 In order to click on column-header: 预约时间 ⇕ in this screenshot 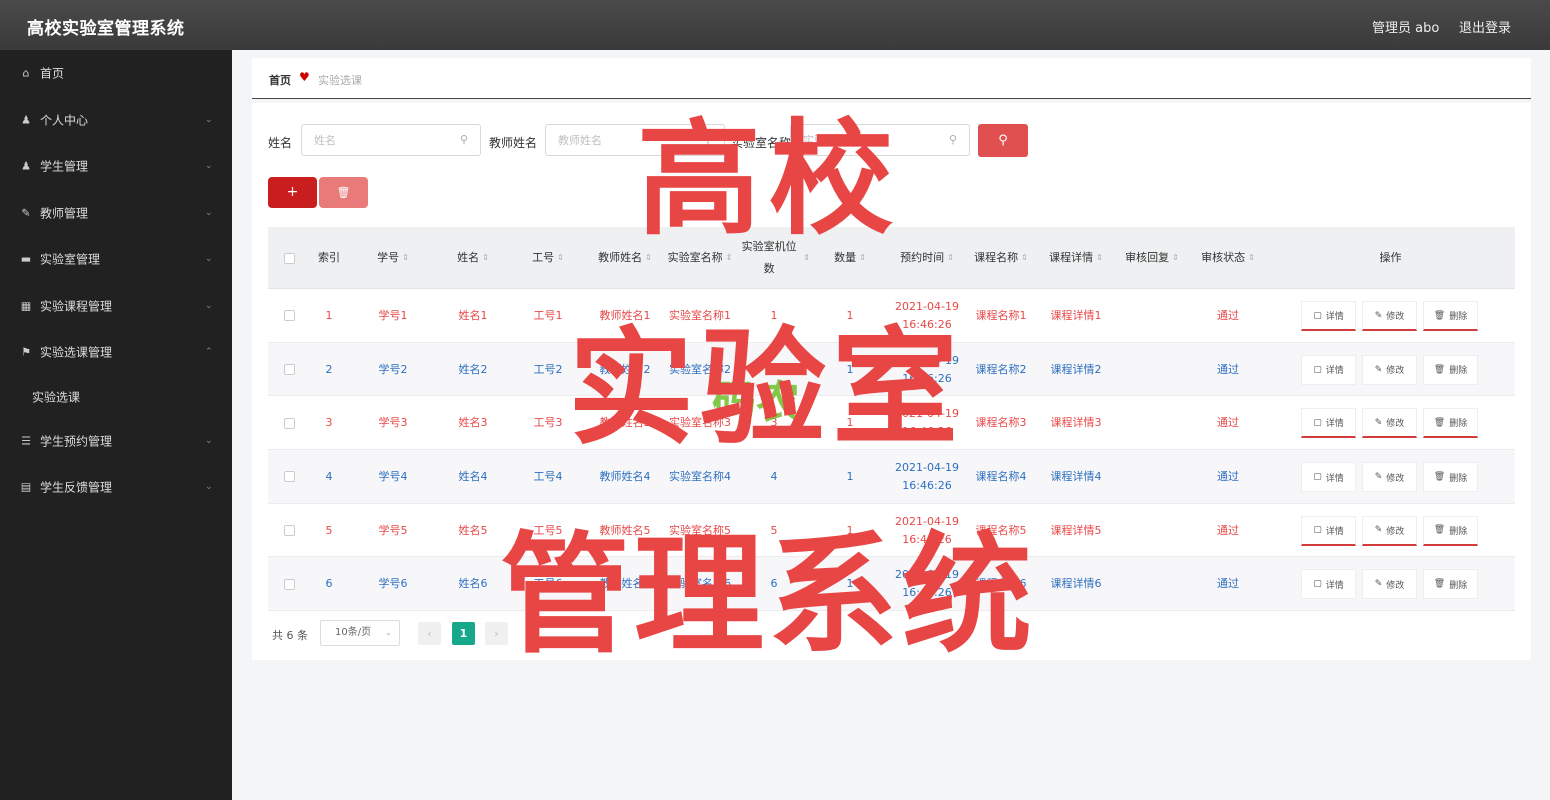, I will do `click(927, 258)`.